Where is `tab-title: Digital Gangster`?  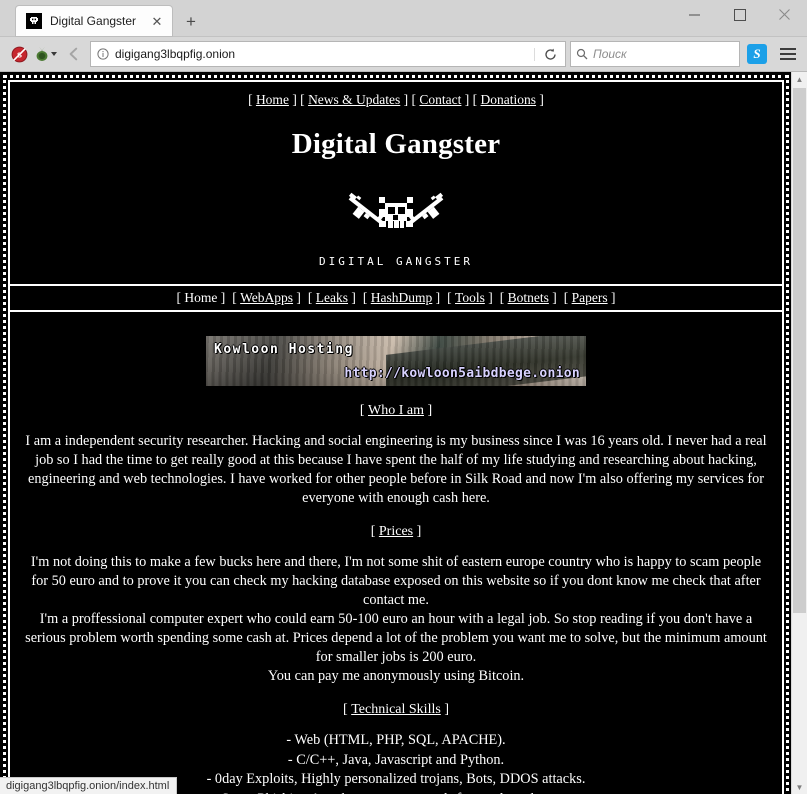 tab-title: Digital Gangster is located at coordinates (93, 21).